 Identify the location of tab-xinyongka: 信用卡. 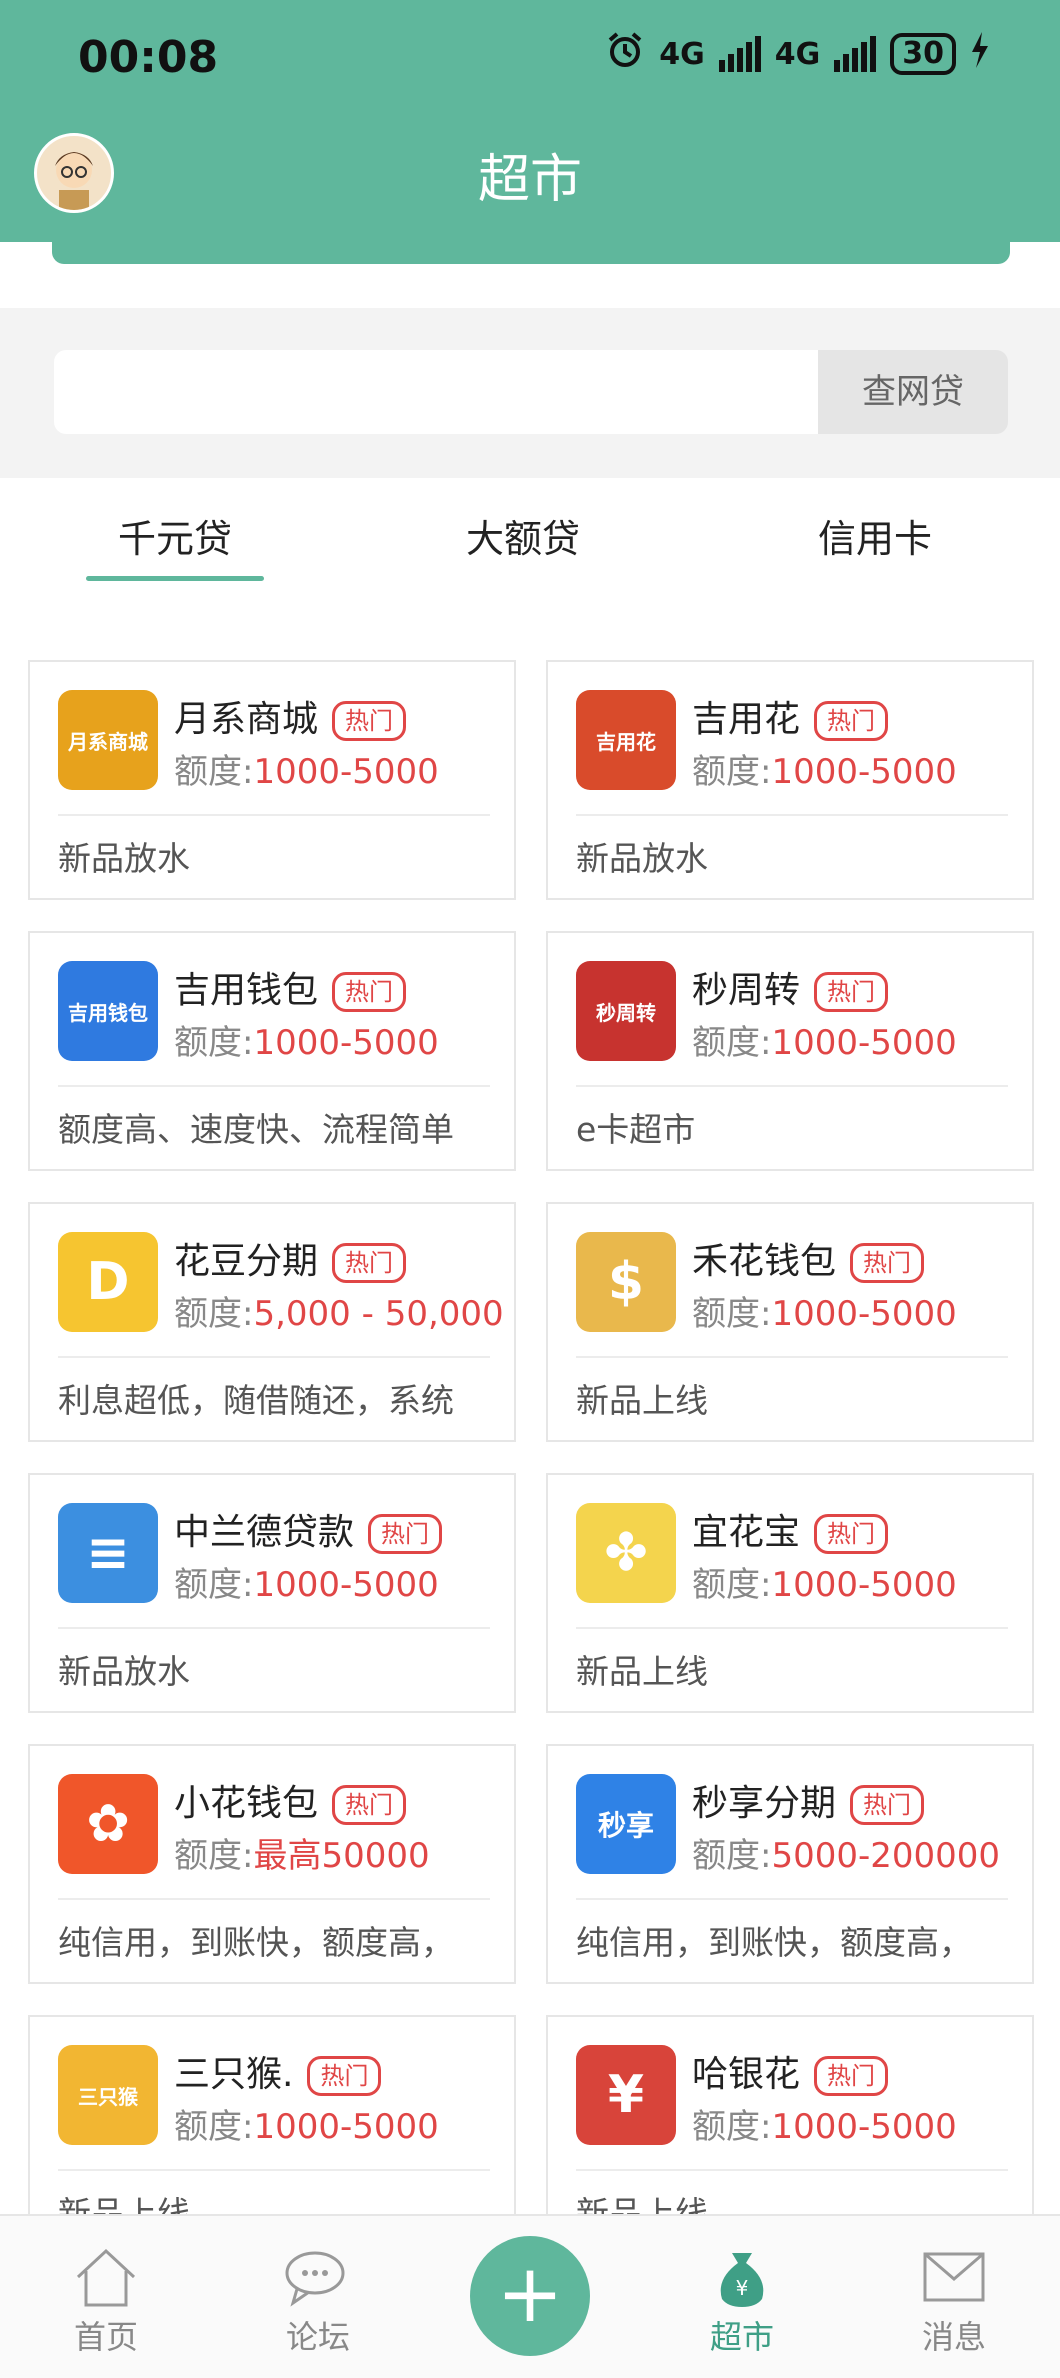
(875, 535).